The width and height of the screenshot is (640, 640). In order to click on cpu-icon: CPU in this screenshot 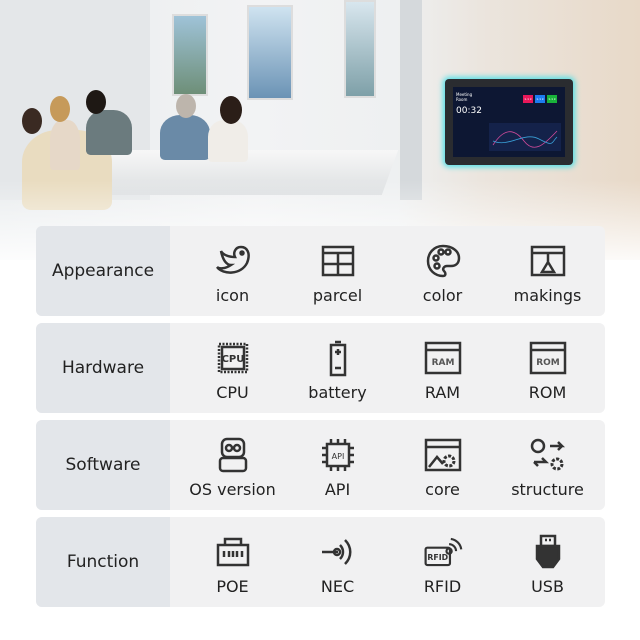, I will do `click(233, 358)`.